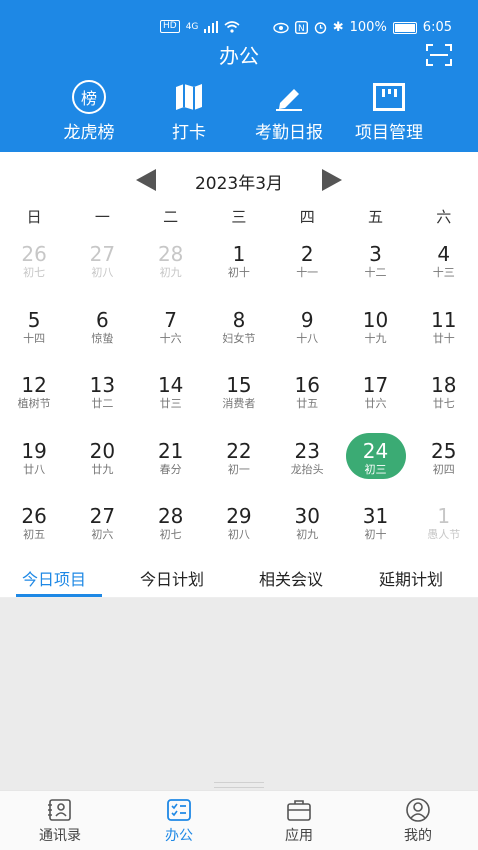  What do you see at coordinates (301, 29) in the screenshot?
I see `svg-text: N` at bounding box center [301, 29].